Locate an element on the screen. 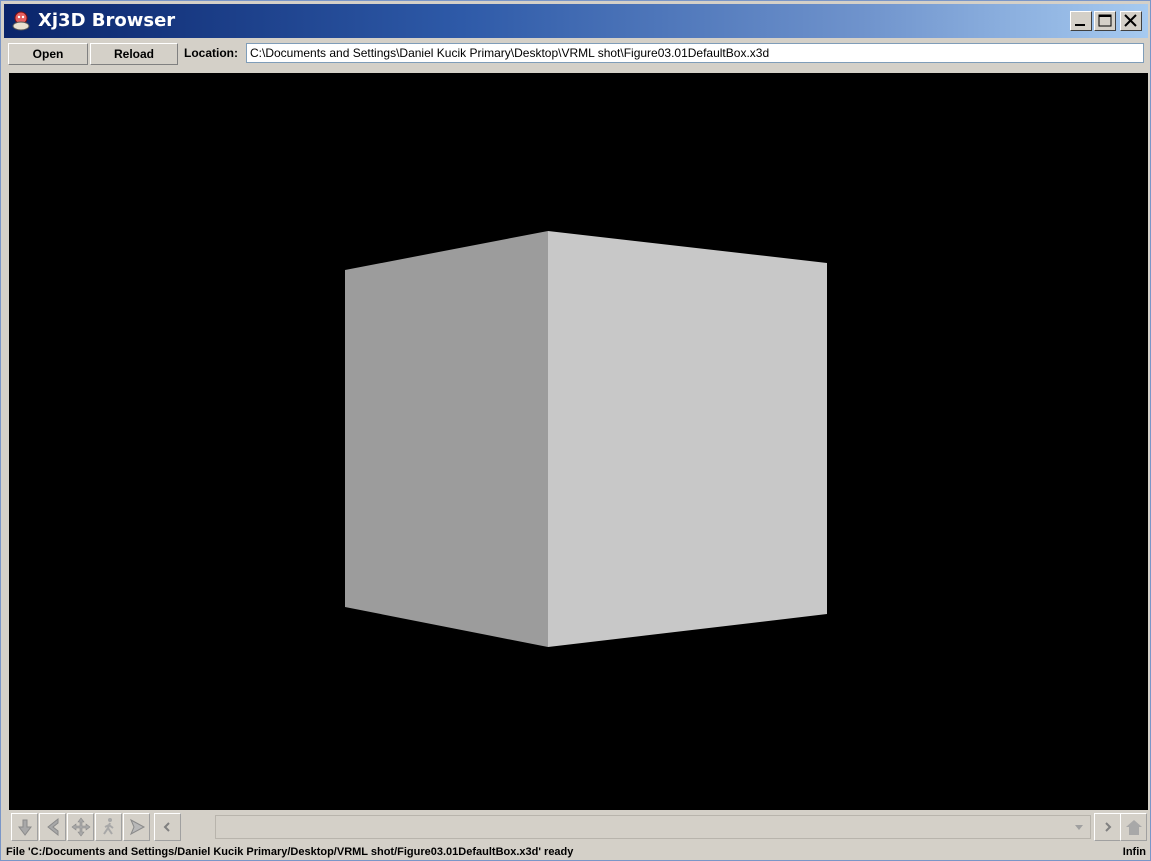 The width and height of the screenshot is (1151, 861). location-label: Location: is located at coordinates (211, 53).